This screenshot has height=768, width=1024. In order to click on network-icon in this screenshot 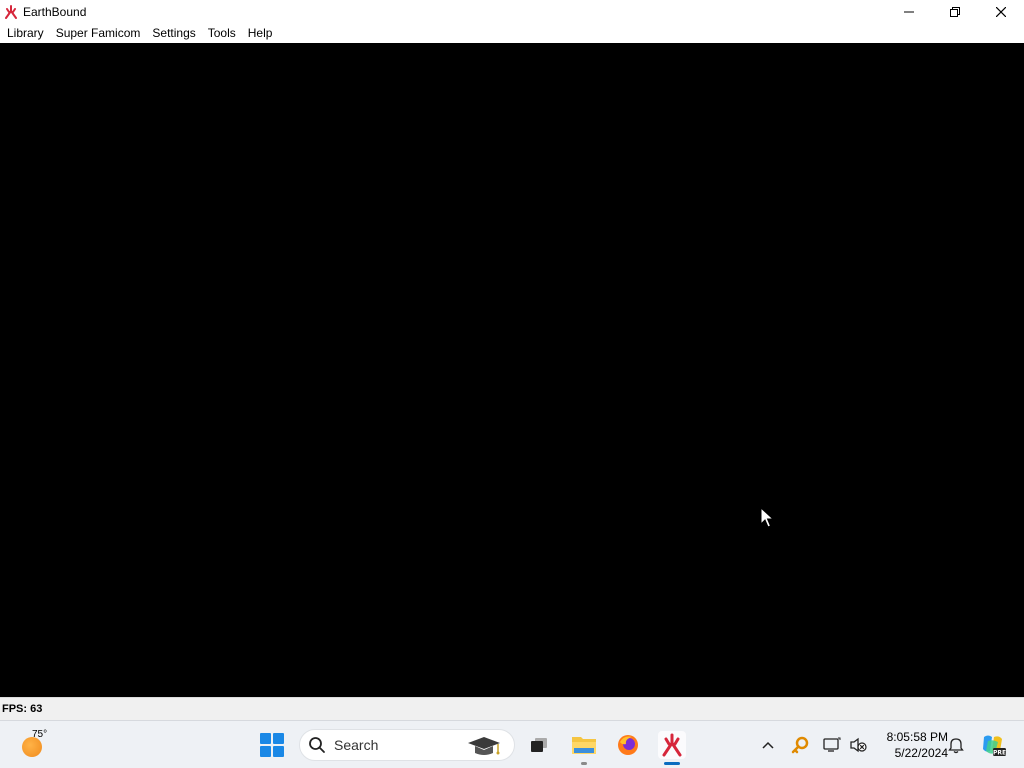, I will do `click(832, 744)`.